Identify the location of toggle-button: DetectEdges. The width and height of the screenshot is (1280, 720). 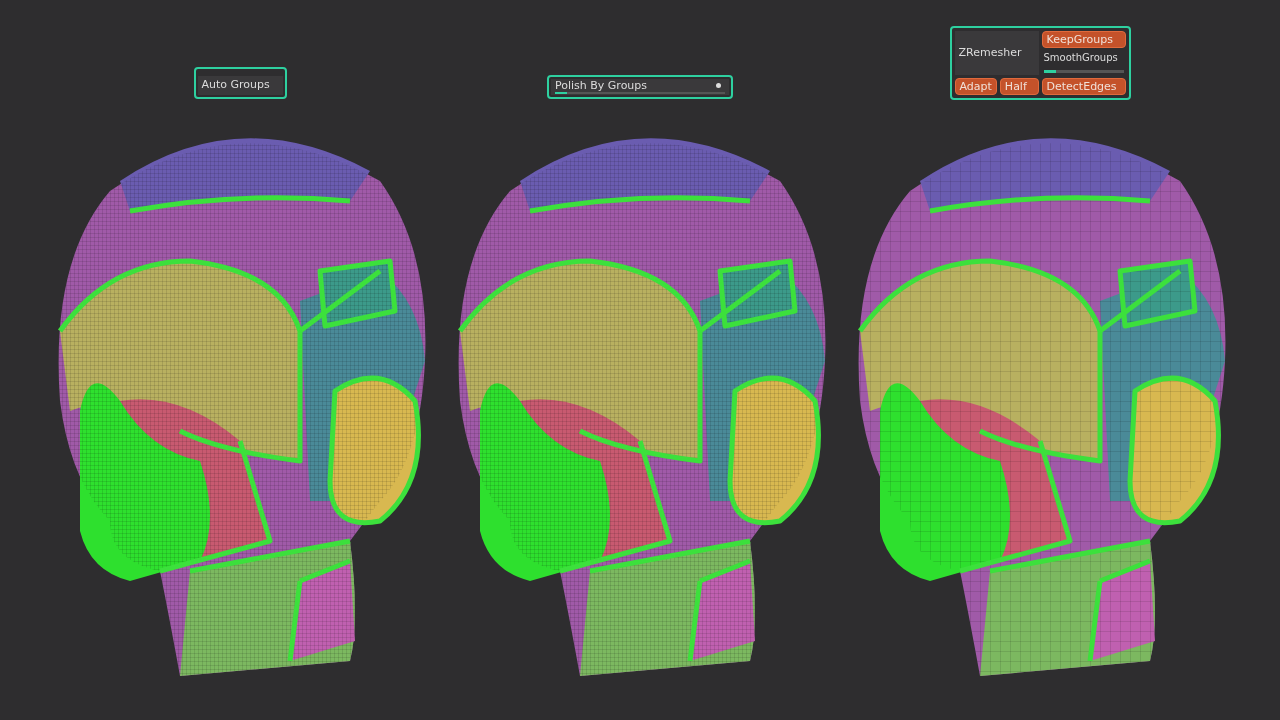
(1083, 86).